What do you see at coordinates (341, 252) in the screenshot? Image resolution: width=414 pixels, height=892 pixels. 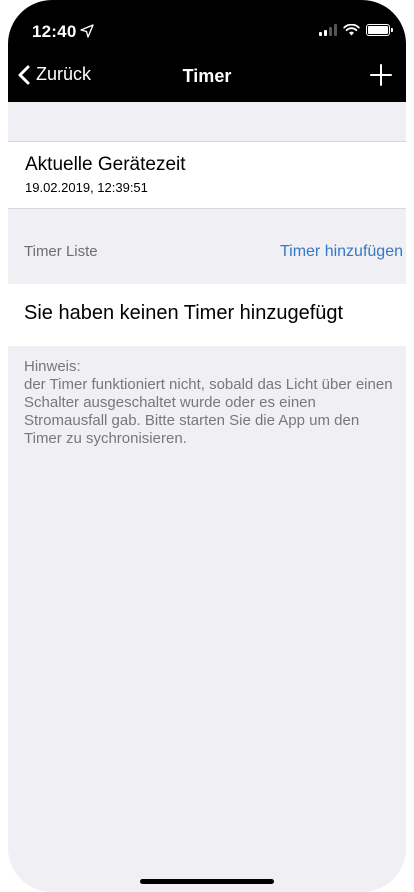 I see `add-timer-link: Timer hinzufügen` at bounding box center [341, 252].